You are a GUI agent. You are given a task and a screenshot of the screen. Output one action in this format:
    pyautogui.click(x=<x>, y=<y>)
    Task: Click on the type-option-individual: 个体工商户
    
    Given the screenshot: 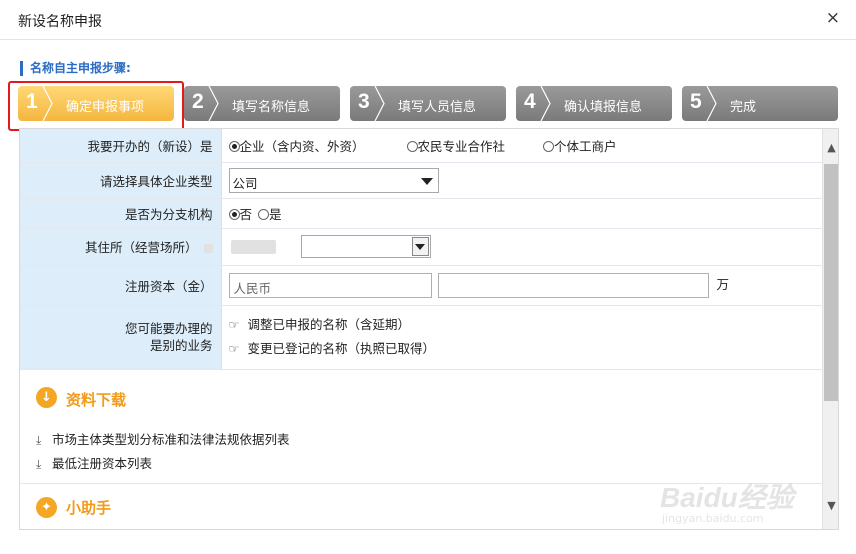 What is the action you would take?
    pyautogui.click(x=580, y=145)
    